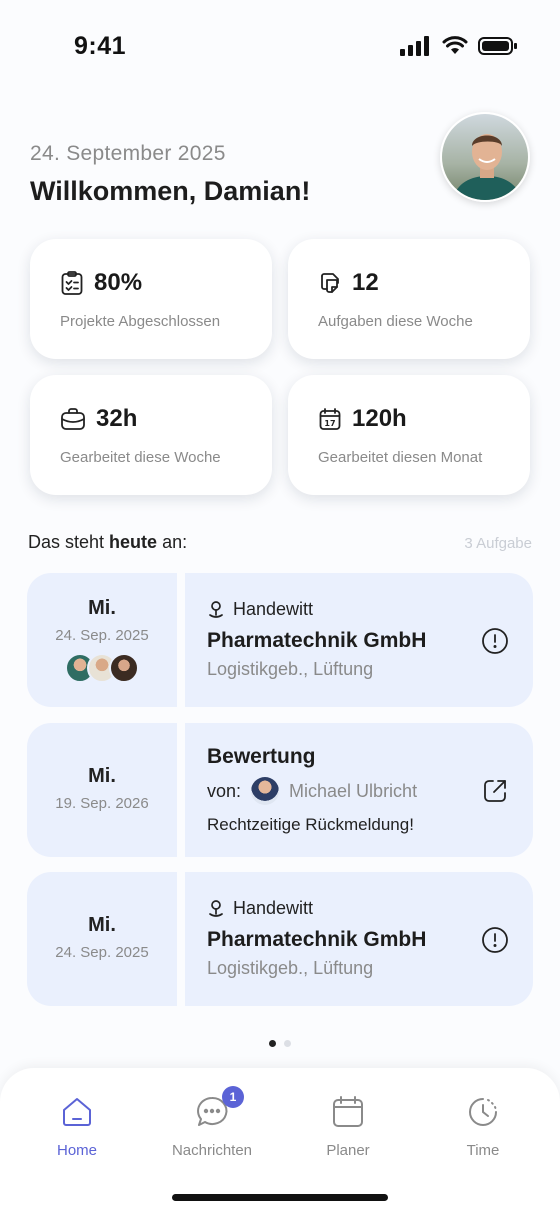  Describe the element at coordinates (117, 418) in the screenshot. I see `stat-value: 32h` at that location.